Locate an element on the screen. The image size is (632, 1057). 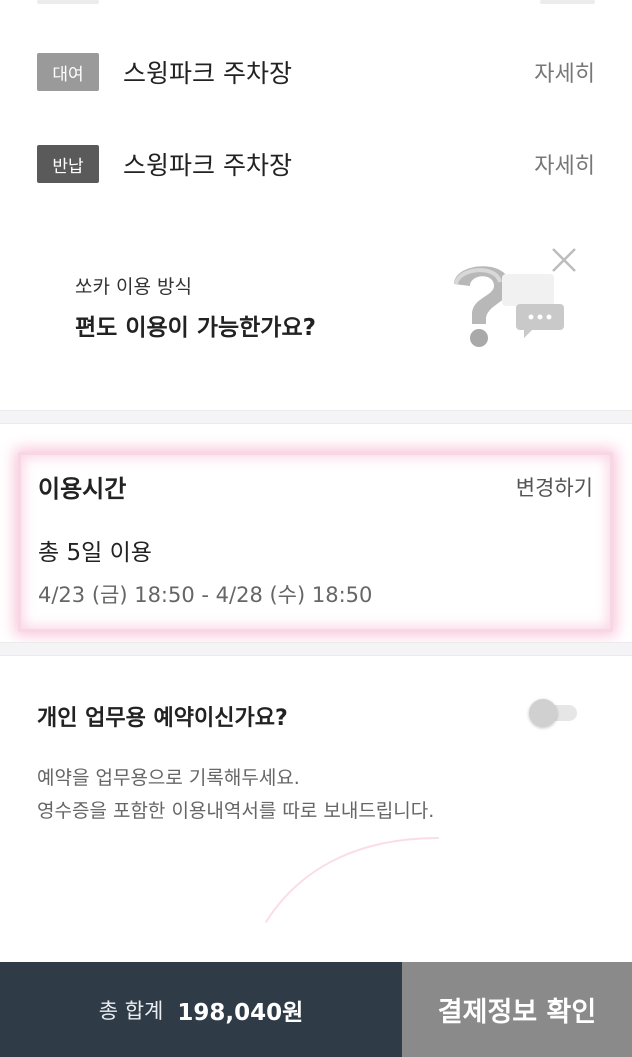
confirm-payment-button: 결제정보 확인 is located at coordinates (517, 1009).